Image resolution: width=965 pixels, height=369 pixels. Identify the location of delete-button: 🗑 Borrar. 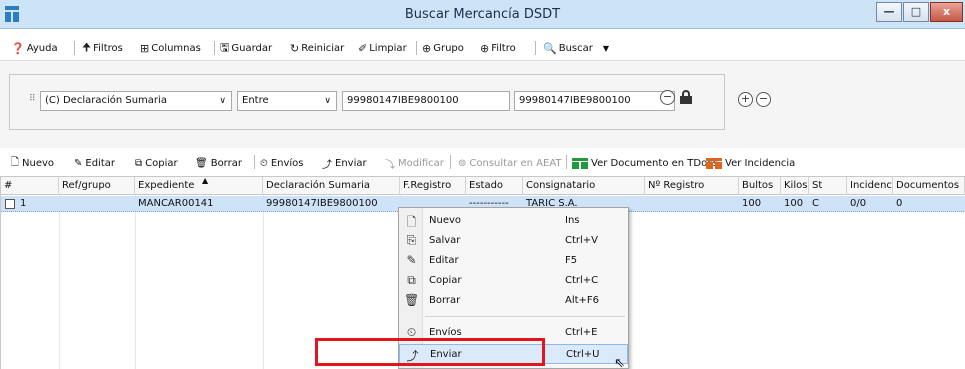
(218, 163).